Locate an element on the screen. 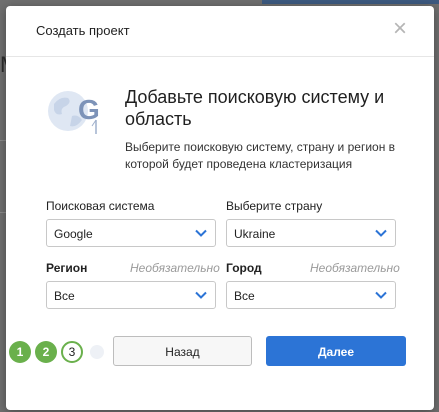 Image resolution: width=439 pixels, height=412 pixels. modal-header: Создать проект × is located at coordinates (220, 31).